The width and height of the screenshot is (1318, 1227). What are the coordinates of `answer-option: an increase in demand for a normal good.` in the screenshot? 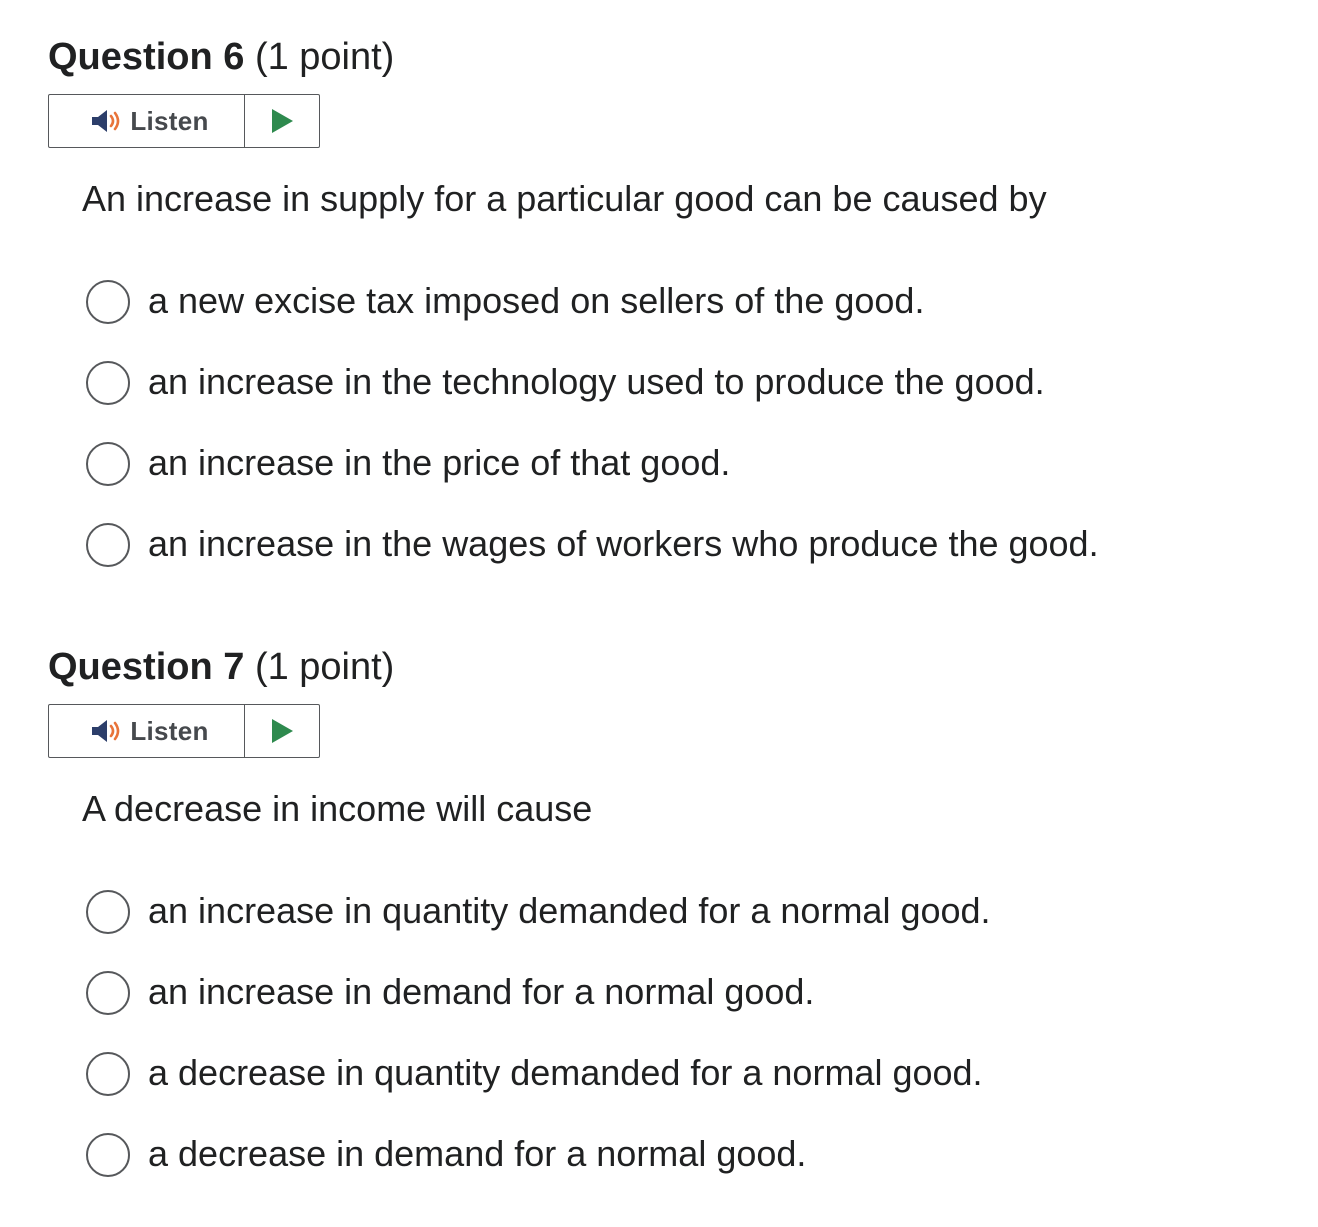 It's located at (538, 1011).